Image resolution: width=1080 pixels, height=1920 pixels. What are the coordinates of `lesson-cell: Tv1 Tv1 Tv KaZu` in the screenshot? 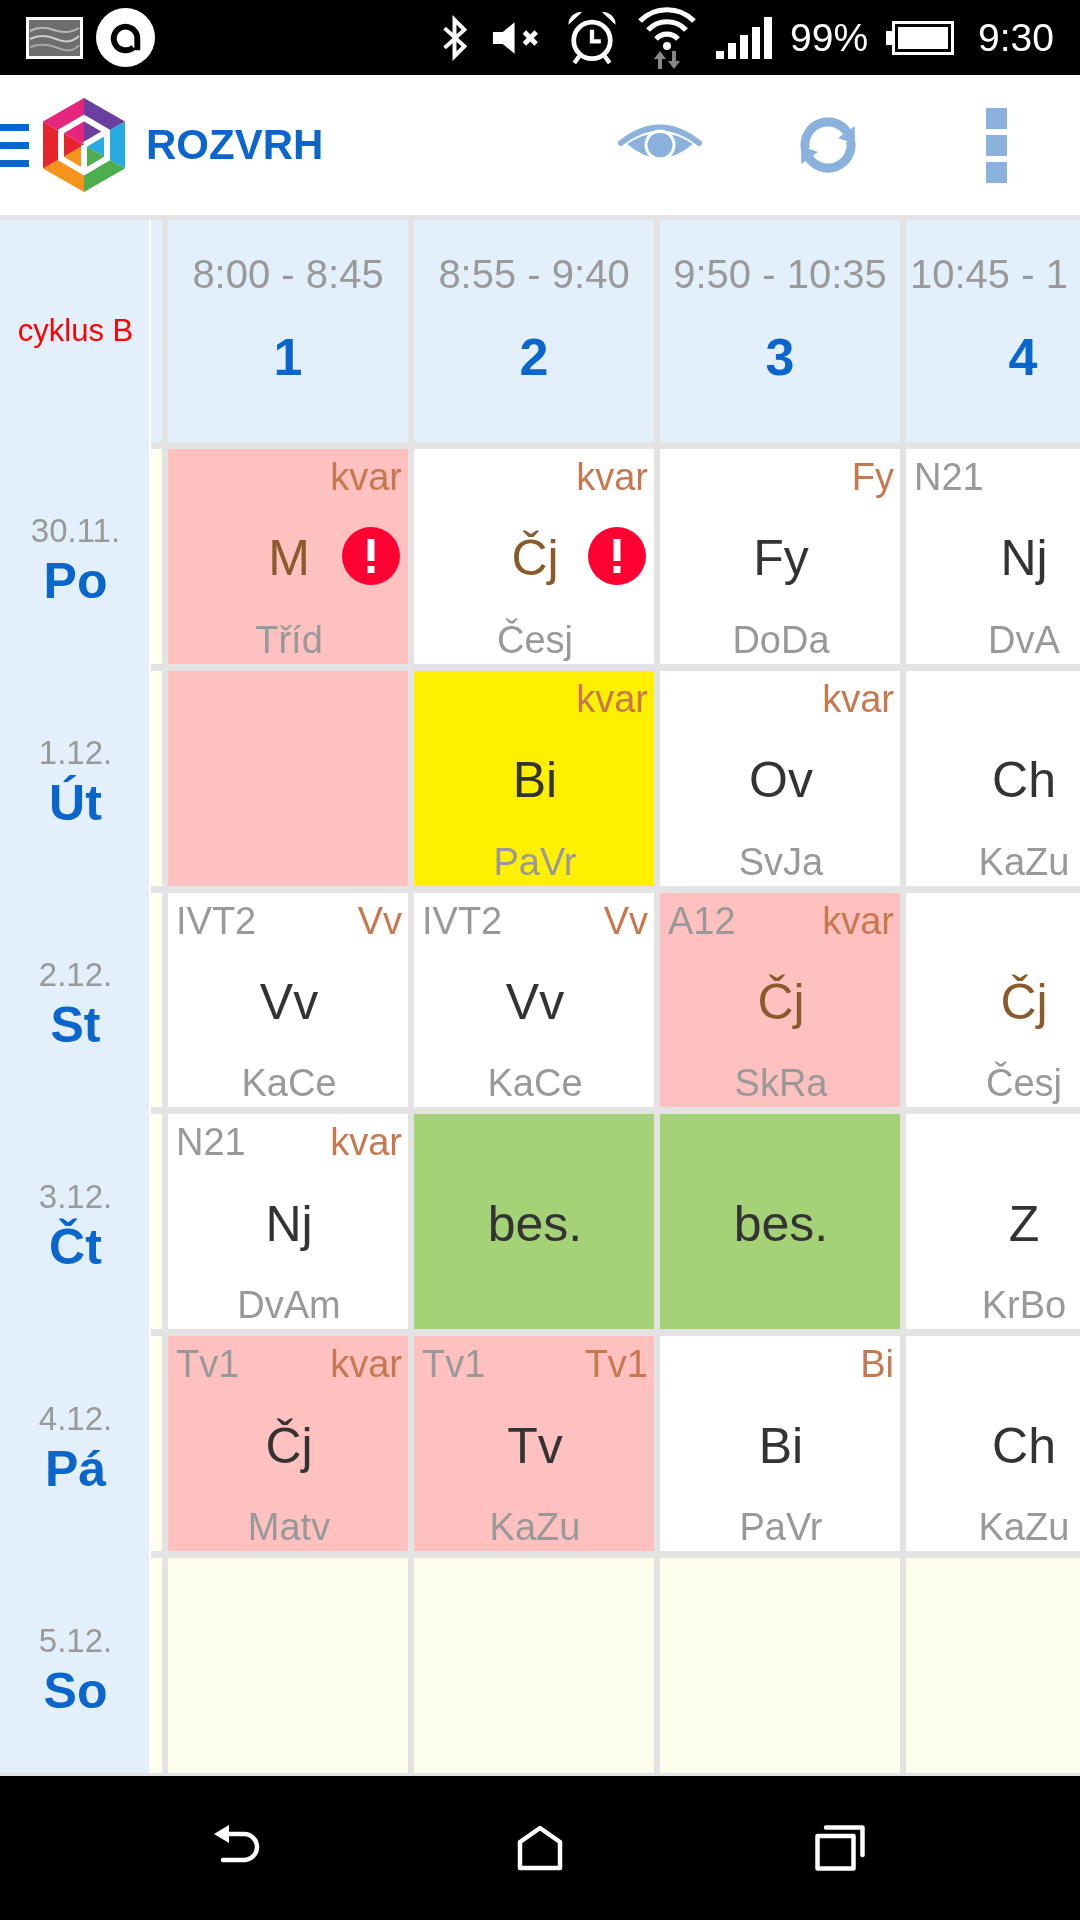 It's located at (534, 1444).